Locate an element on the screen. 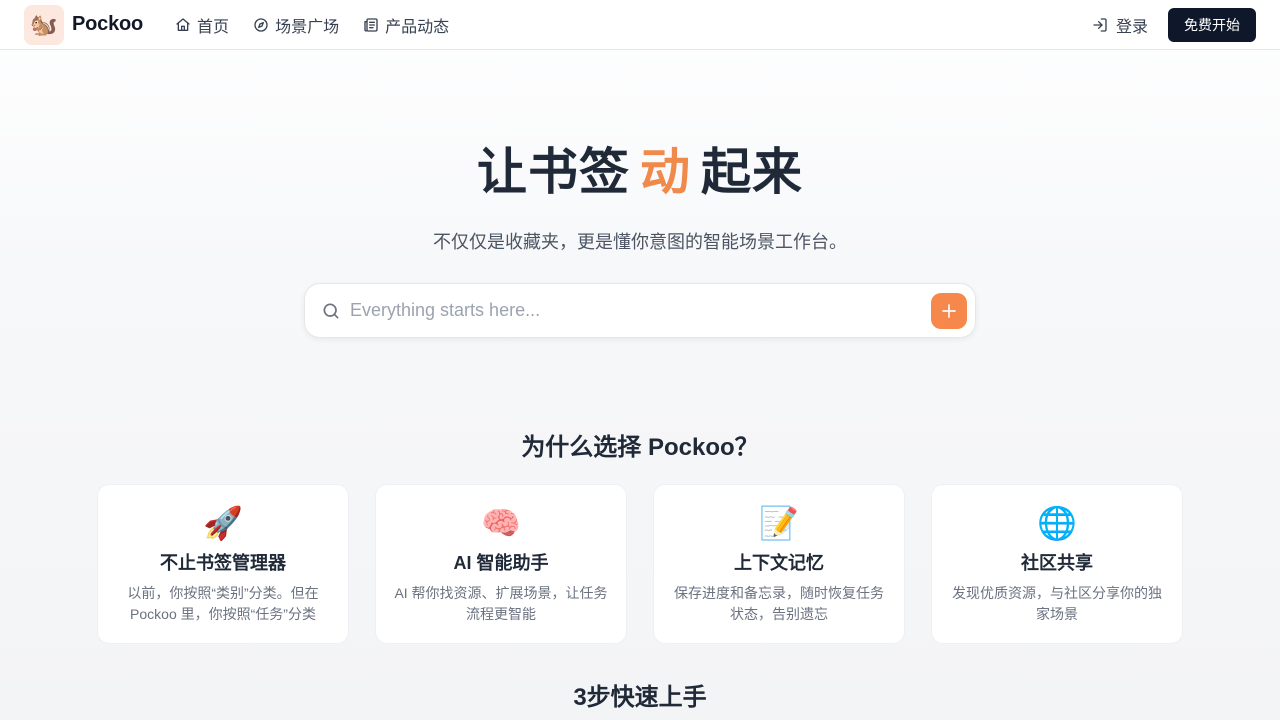 The width and height of the screenshot is (1280, 720). hero-subtitle: 不仅仅是收藏夹，更是懂你意图的智能场景工作台。 is located at coordinates (640, 242).